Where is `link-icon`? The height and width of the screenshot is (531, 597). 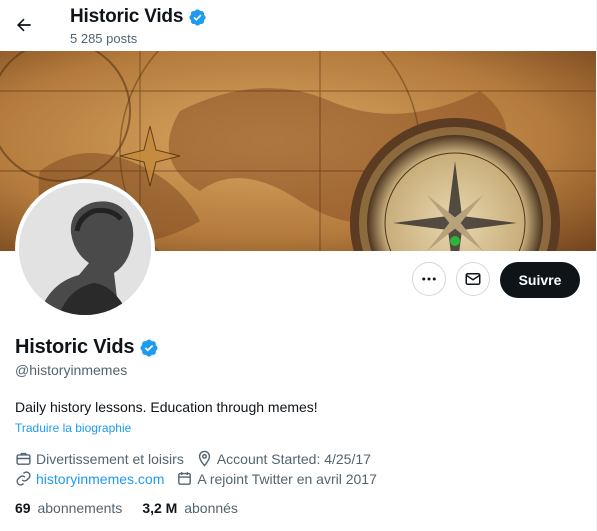 link-icon is located at coordinates (23, 478).